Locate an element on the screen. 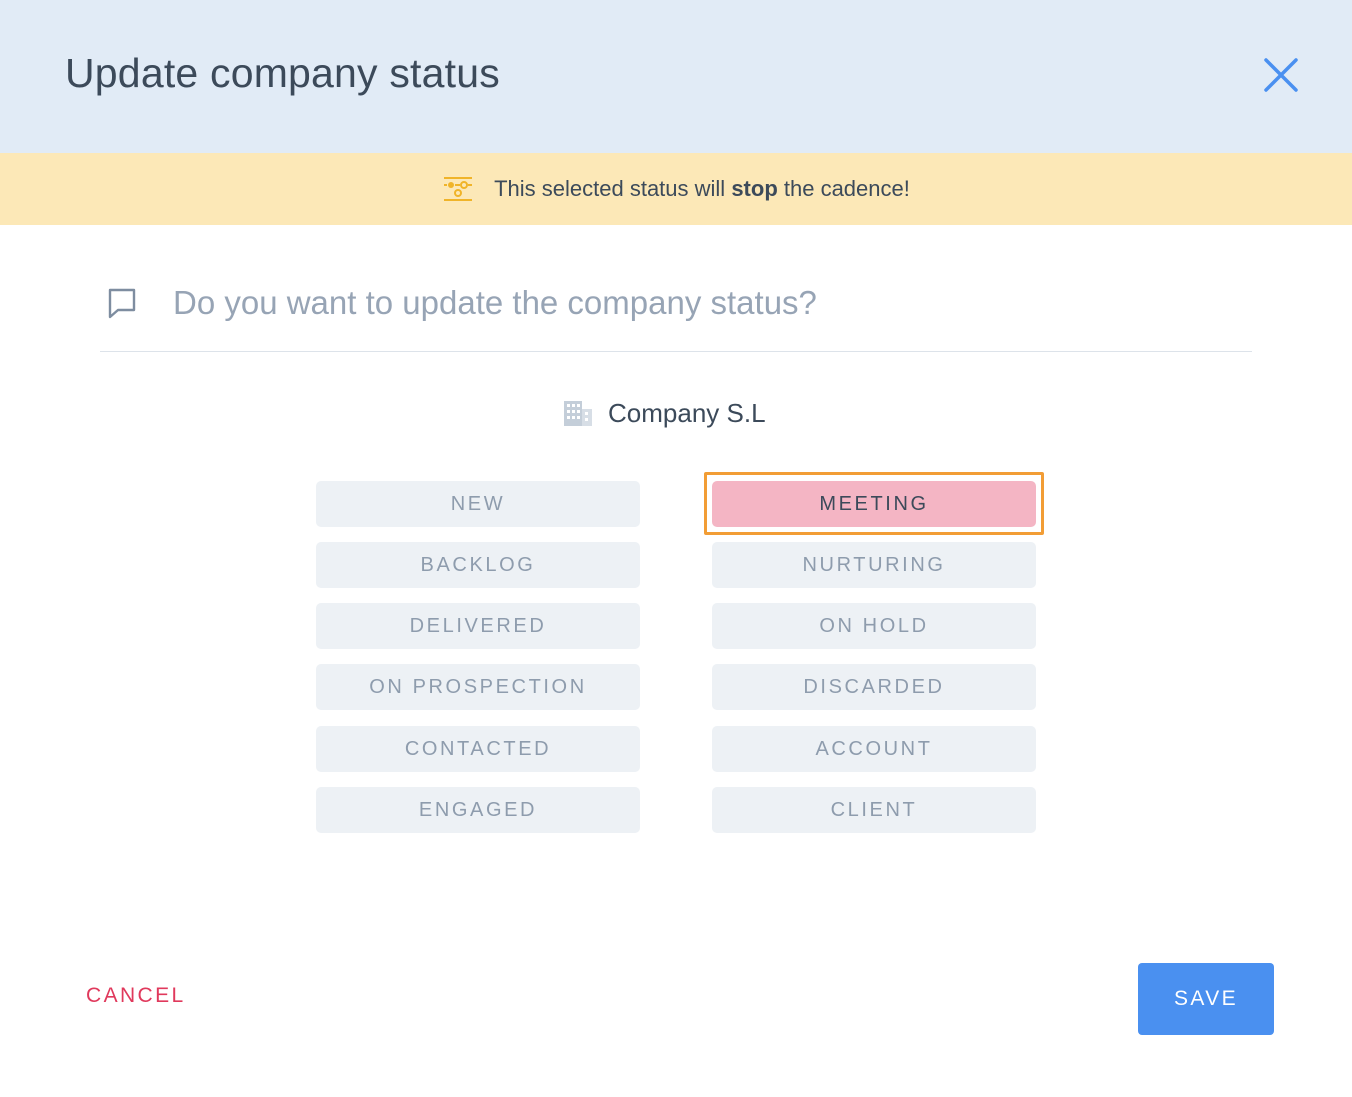 This screenshot has height=1097, width=1352. status-meeting-button: MEETING is located at coordinates (874, 504).